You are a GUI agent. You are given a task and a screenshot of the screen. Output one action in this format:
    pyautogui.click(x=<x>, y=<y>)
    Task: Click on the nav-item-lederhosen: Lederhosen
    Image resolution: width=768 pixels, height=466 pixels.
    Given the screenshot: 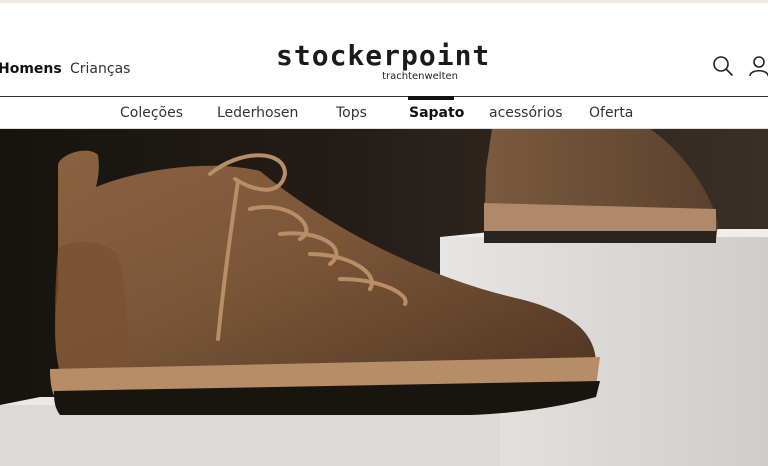 What is the action you would take?
    pyautogui.click(x=257, y=113)
    